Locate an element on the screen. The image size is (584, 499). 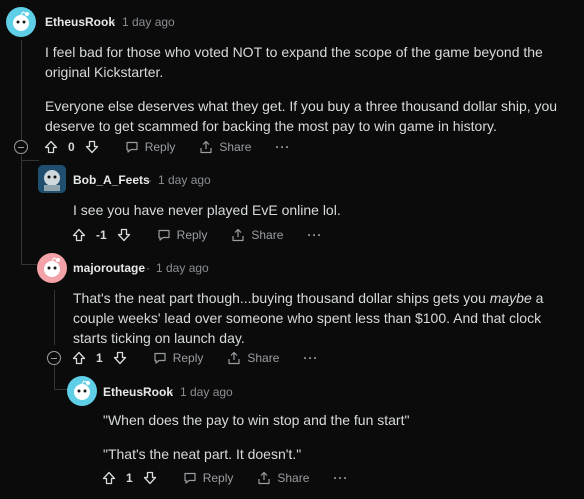
username: EtheusRook is located at coordinates (138, 392).